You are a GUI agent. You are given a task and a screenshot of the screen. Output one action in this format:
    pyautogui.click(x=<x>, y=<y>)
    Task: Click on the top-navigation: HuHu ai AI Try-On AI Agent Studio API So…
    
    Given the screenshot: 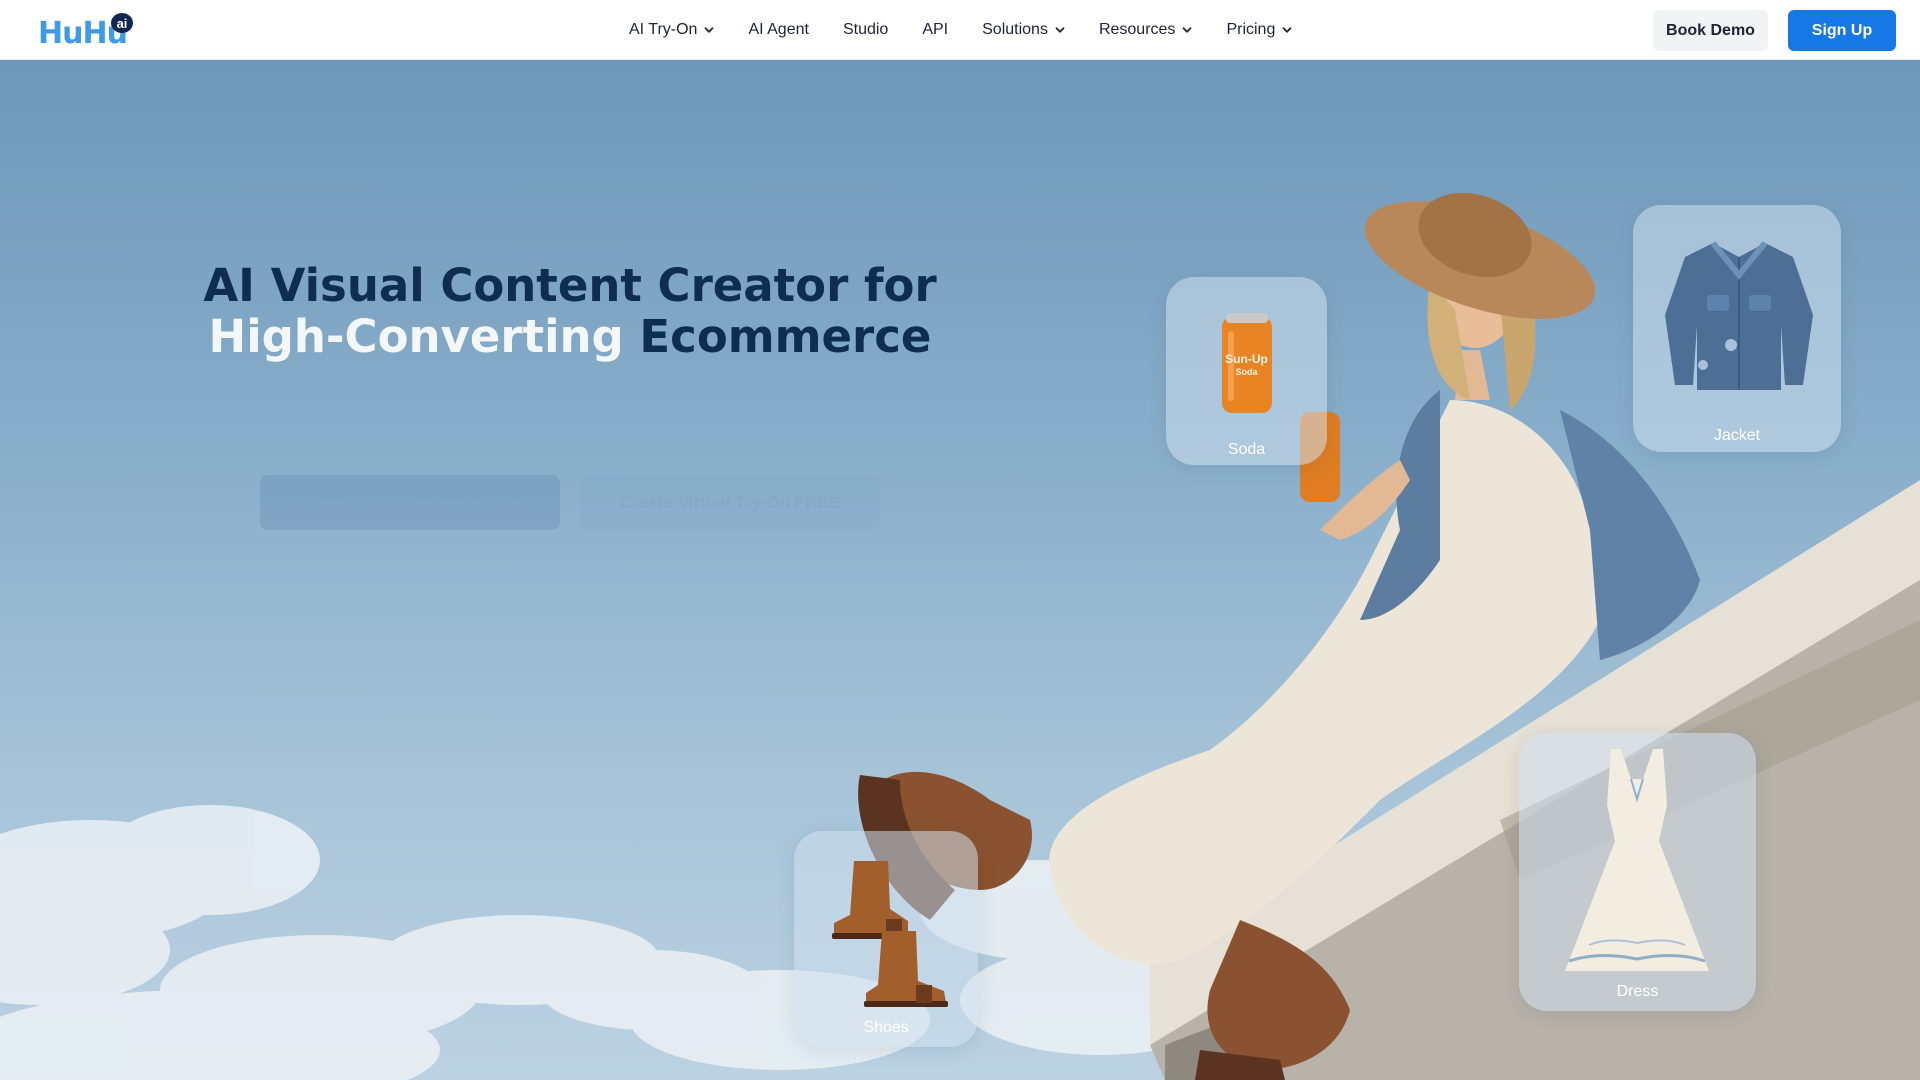 What is the action you would take?
    pyautogui.click(x=960, y=30)
    